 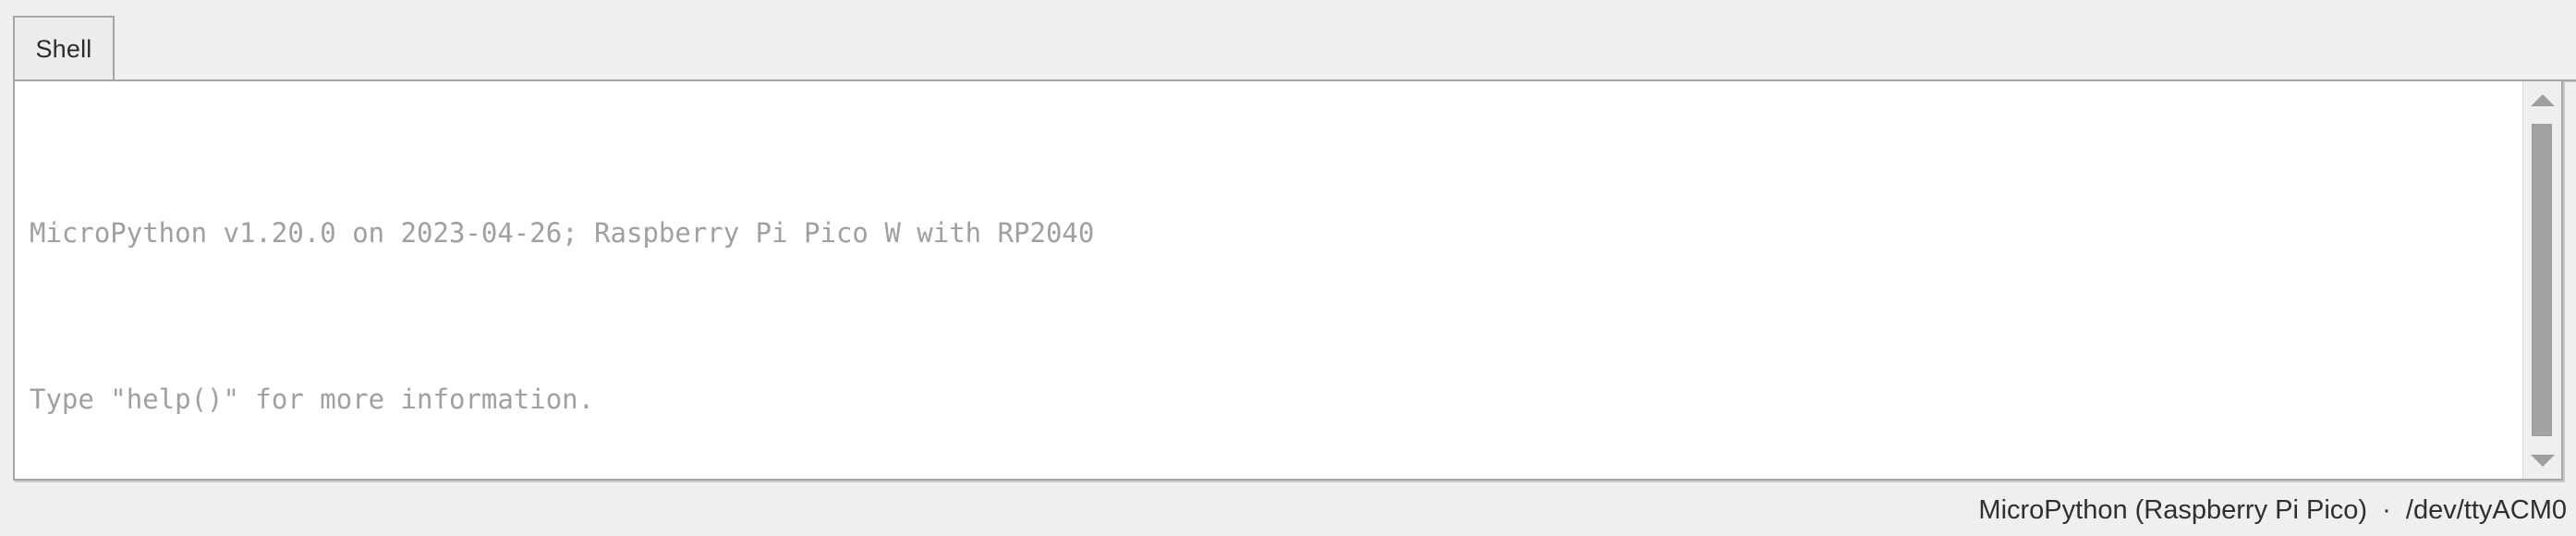 I want to click on console-frame-bottom-shadow, so click(x=1290, y=481).